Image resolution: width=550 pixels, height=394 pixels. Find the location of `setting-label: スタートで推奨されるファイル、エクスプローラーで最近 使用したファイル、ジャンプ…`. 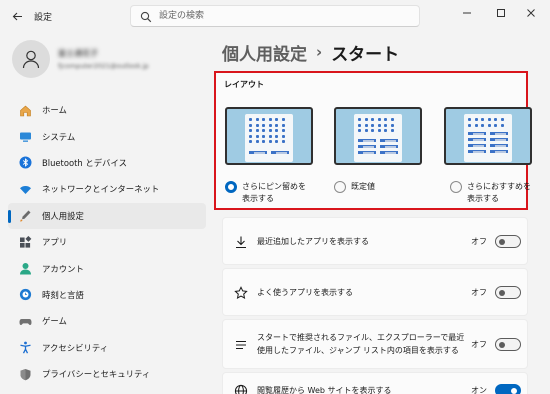

setting-label: スタートで推奨されるファイル、エクスプローラーで最近 使用したファイル、ジャンプ… is located at coordinates (361, 344).